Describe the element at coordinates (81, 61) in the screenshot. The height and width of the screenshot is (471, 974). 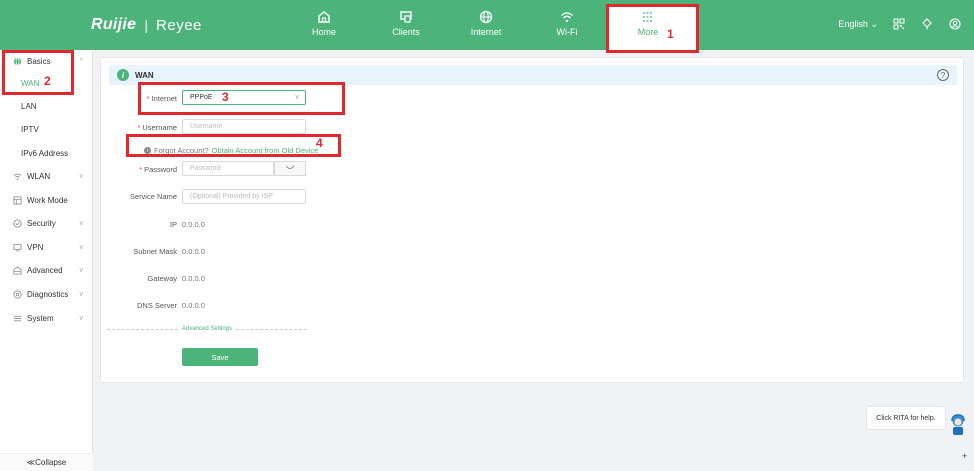
I see `chevron-up-icon: ^` at that location.